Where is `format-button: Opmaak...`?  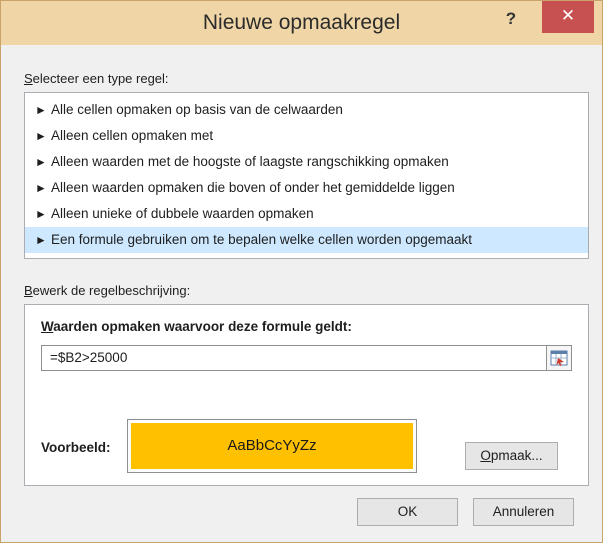 format-button: Opmaak... is located at coordinates (511, 456).